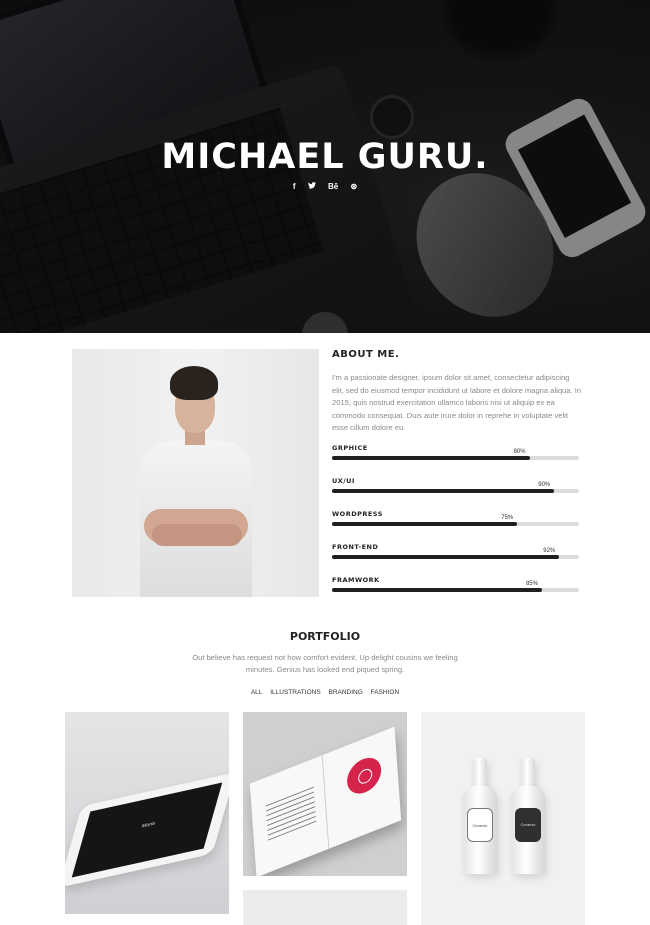 This screenshot has width=650, height=925. Describe the element at coordinates (148, 825) in the screenshot. I see `tablet-label: Marie` at that location.